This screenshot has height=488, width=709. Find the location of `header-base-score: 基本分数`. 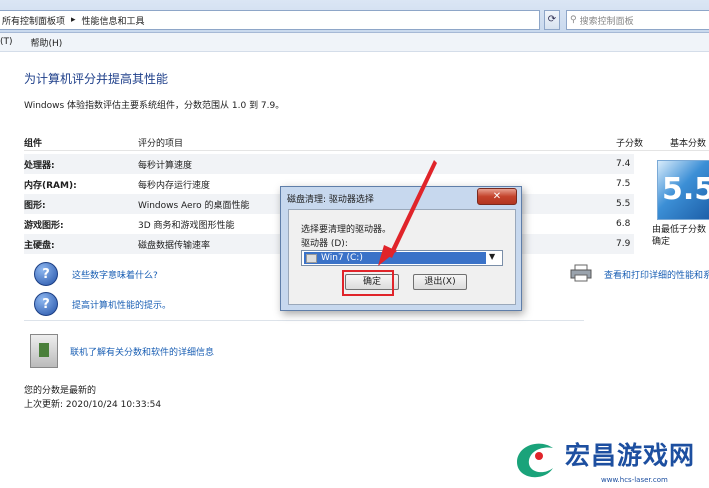

header-base-score: 基本分数 is located at coordinates (688, 143).